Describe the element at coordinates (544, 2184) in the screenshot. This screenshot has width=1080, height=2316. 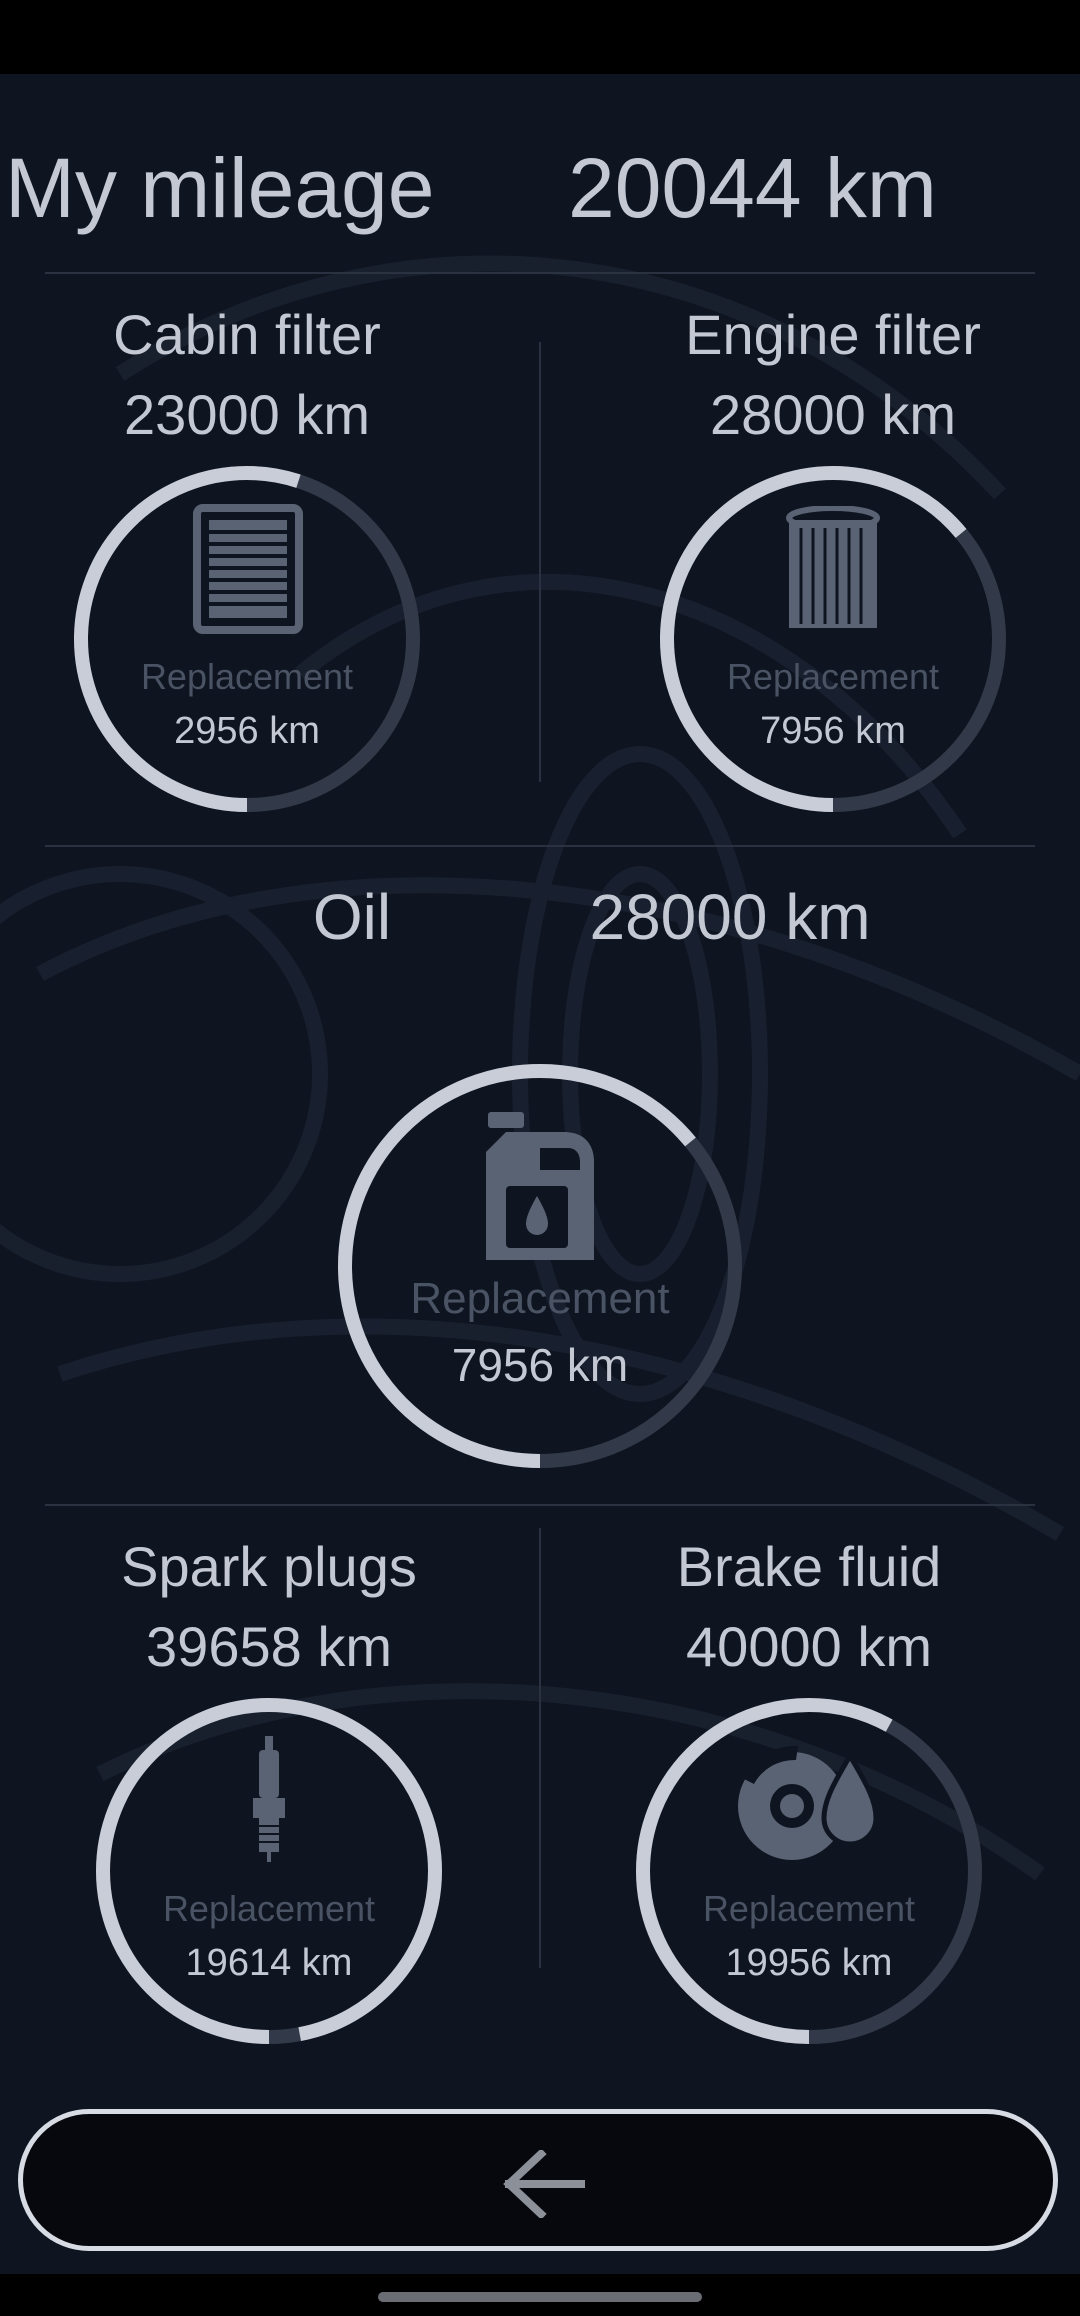
I see `arrow-left-icon` at that location.